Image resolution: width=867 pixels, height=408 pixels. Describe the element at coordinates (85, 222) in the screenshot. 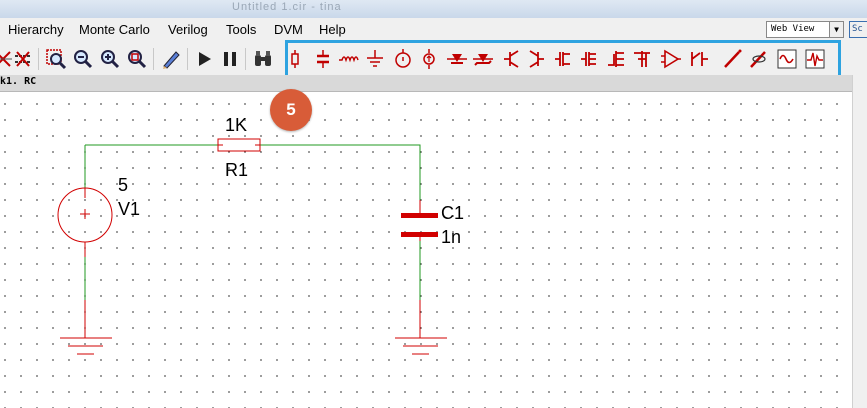

I see `voltage-source-v1` at that location.